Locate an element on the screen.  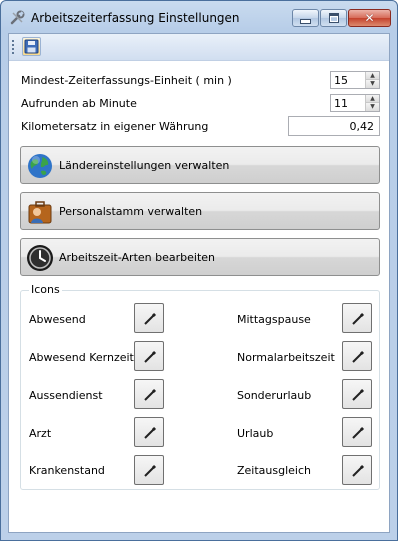
icon-label-zeitausgleich: Zeitausgleich is located at coordinates (274, 470).